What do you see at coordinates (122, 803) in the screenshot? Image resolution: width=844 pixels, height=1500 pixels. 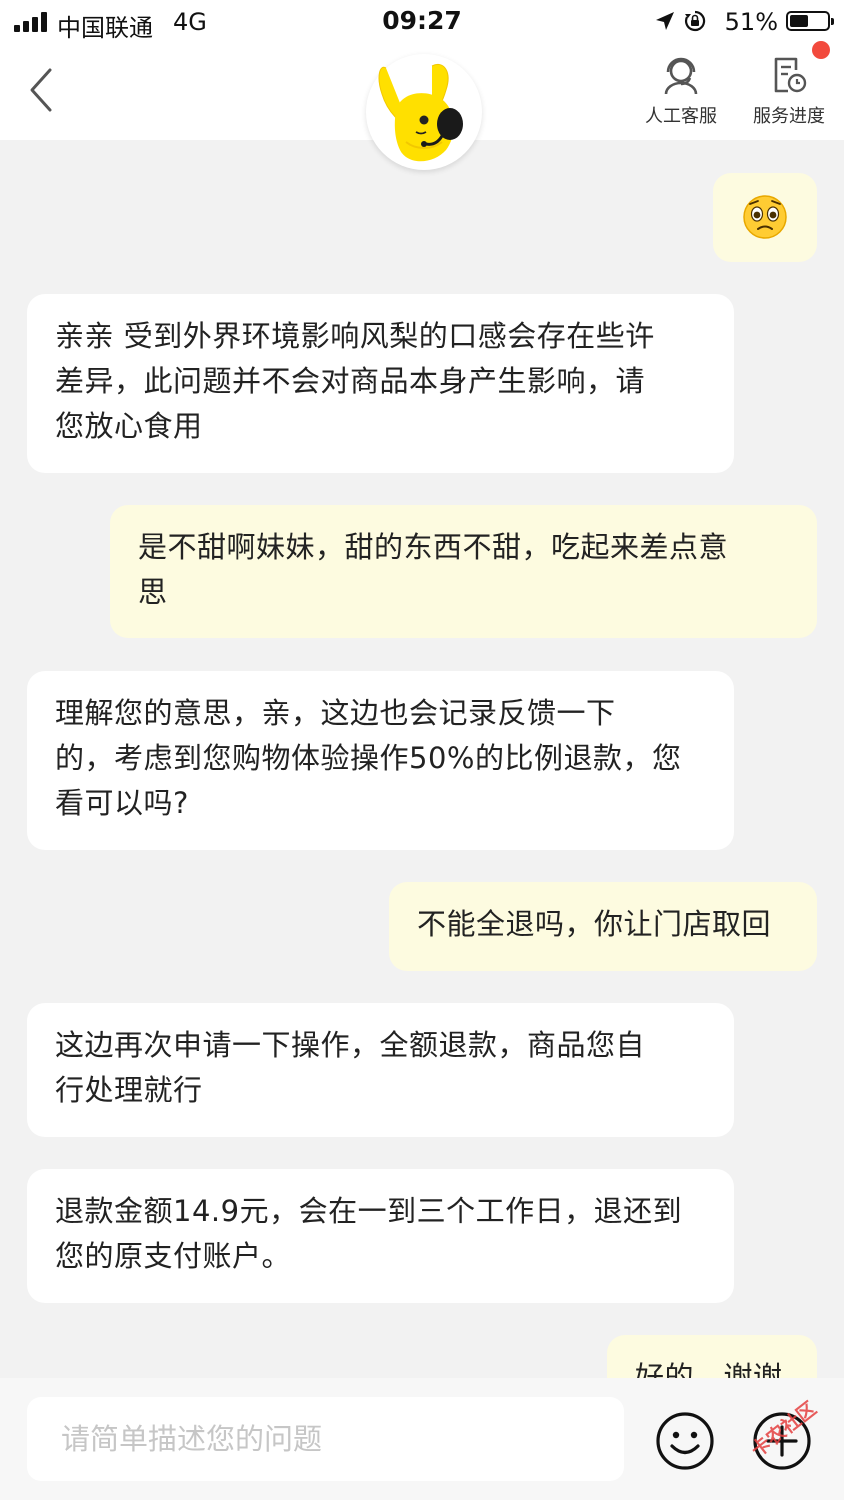 I see `message-line: 看可以吗?` at bounding box center [122, 803].